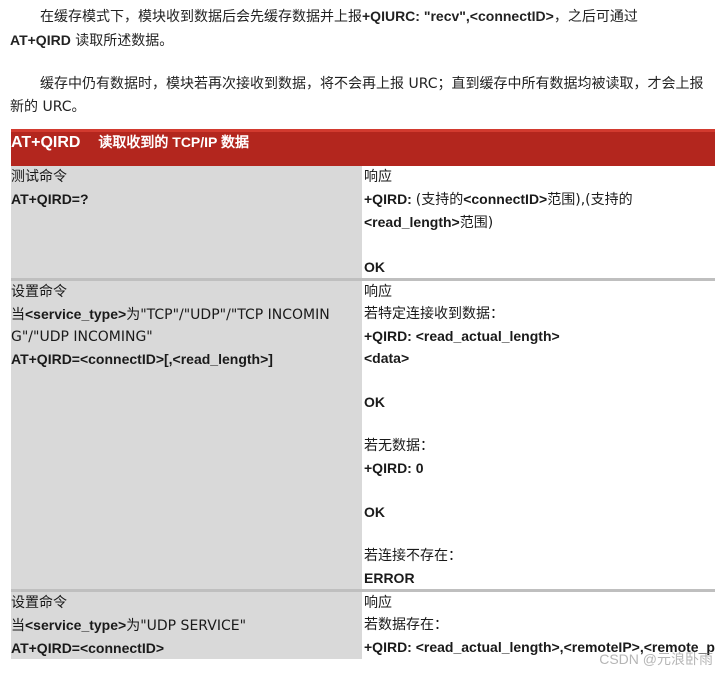 Image resolution: width=725 pixels, height=677 pixels. Describe the element at coordinates (39, 177) in the screenshot. I see `command-type-label: 测试命令` at that location.